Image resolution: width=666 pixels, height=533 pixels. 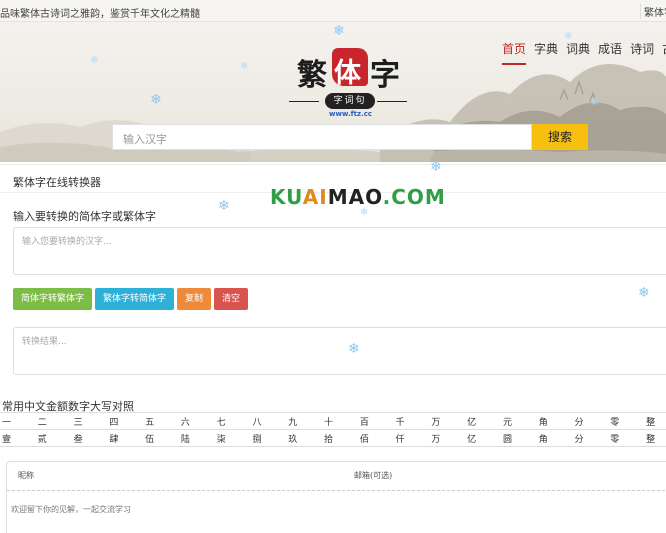 I want to click on logo-line-left, so click(x=304, y=101).